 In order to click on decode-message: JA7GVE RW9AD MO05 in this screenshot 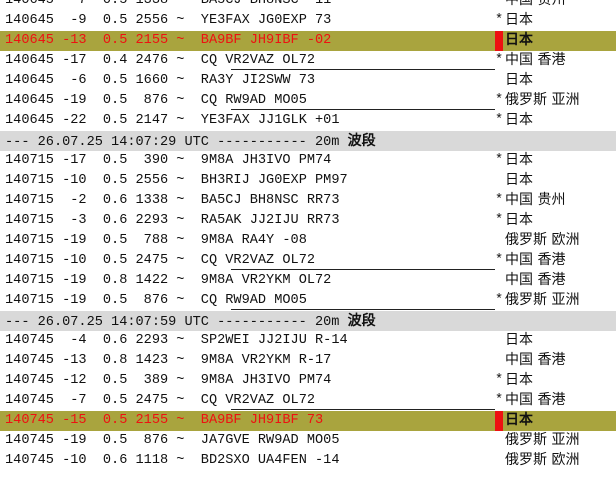, I will do `click(270, 440)`.